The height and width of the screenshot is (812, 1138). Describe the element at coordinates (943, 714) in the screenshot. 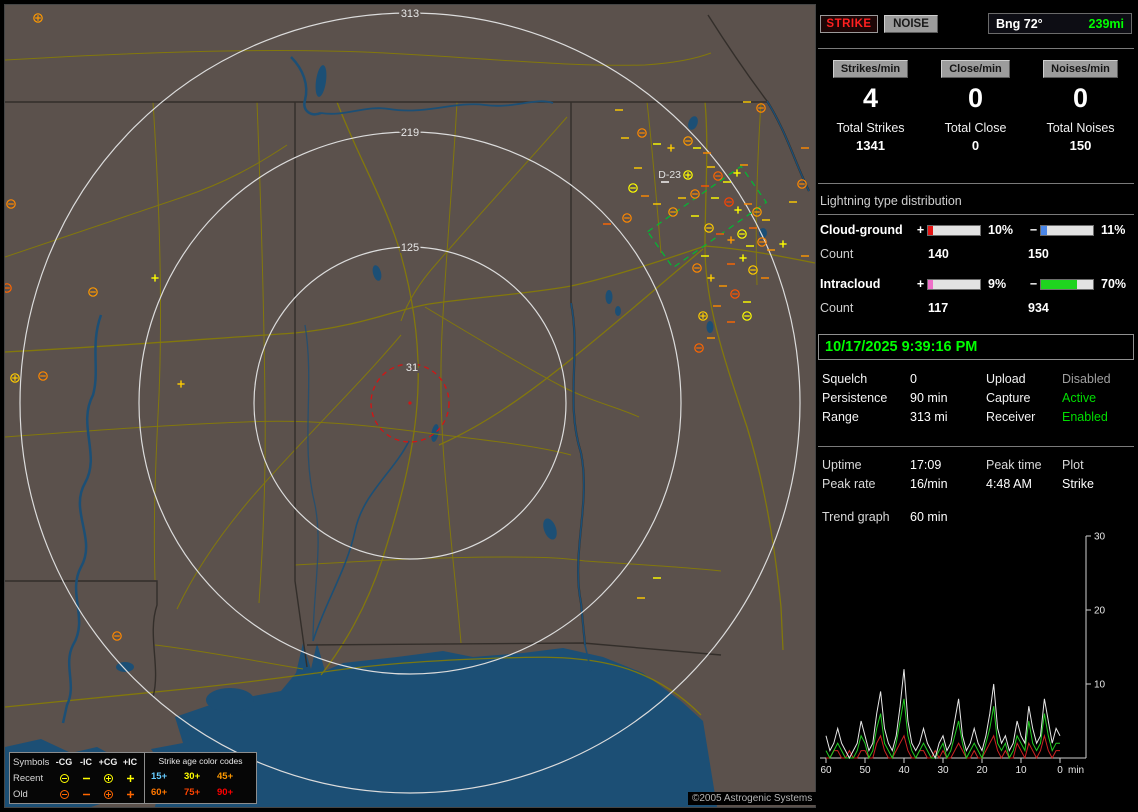

I see `trend-series` at that location.